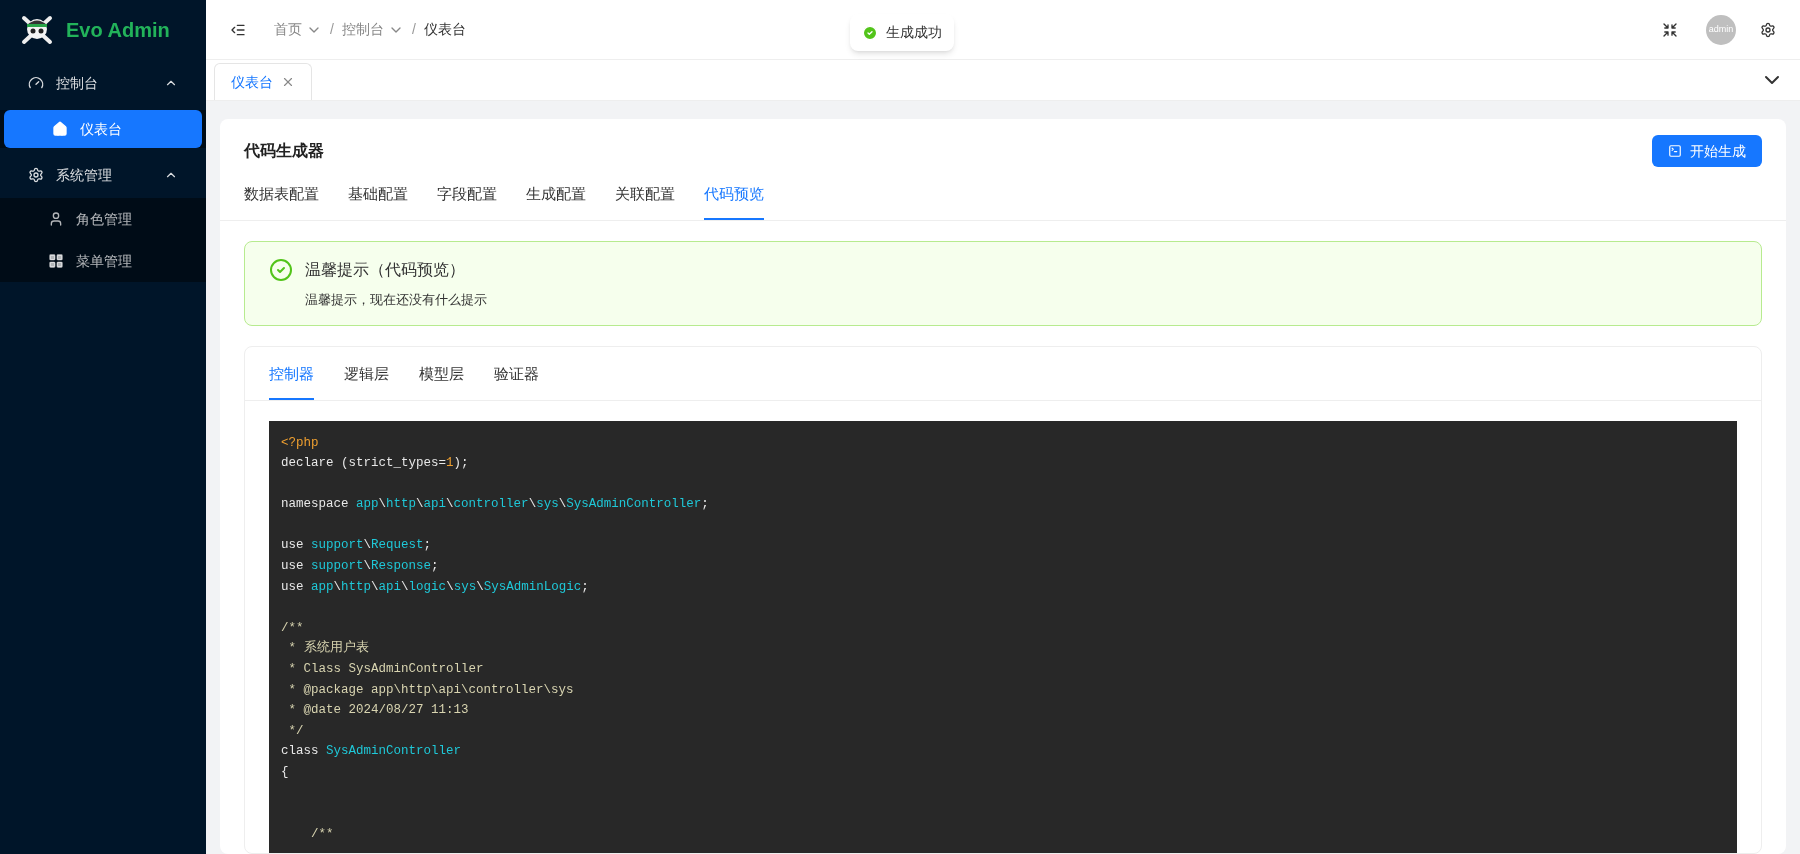 Image resolution: width=1800 pixels, height=854 pixels. Describe the element at coordinates (366, 381) in the screenshot. I see `code-tab: 逻辑层` at that location.